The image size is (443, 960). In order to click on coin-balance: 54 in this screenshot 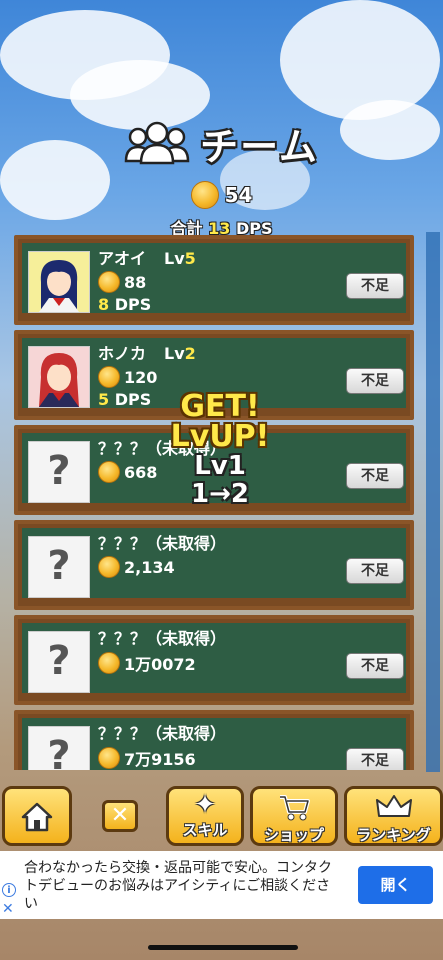, I will do `click(221, 195)`.